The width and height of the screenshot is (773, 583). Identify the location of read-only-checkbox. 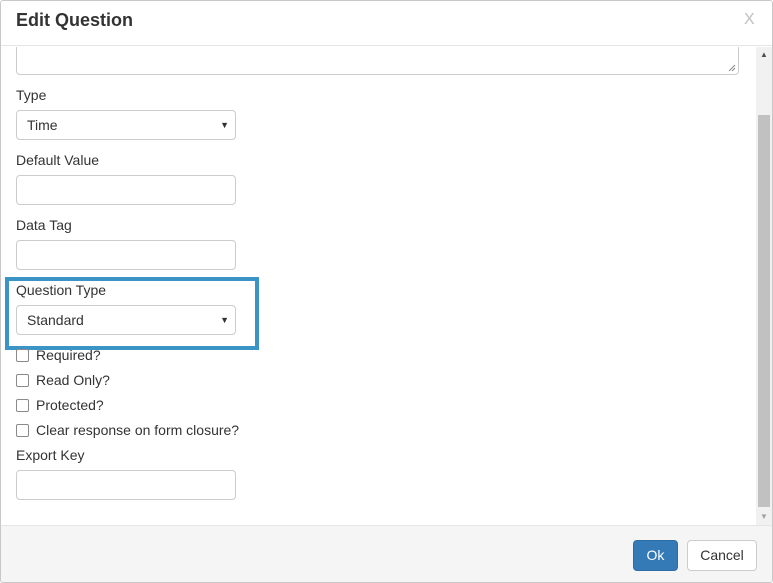
(22, 380).